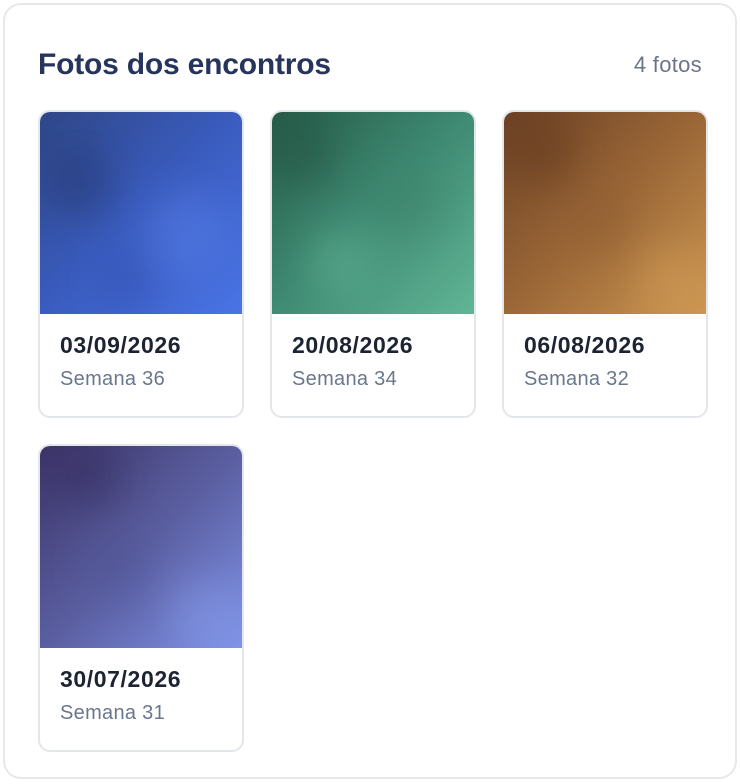 The width and height of the screenshot is (740, 784). I want to click on photo-meta: 30/07/2026 Semana 31, so click(141, 687).